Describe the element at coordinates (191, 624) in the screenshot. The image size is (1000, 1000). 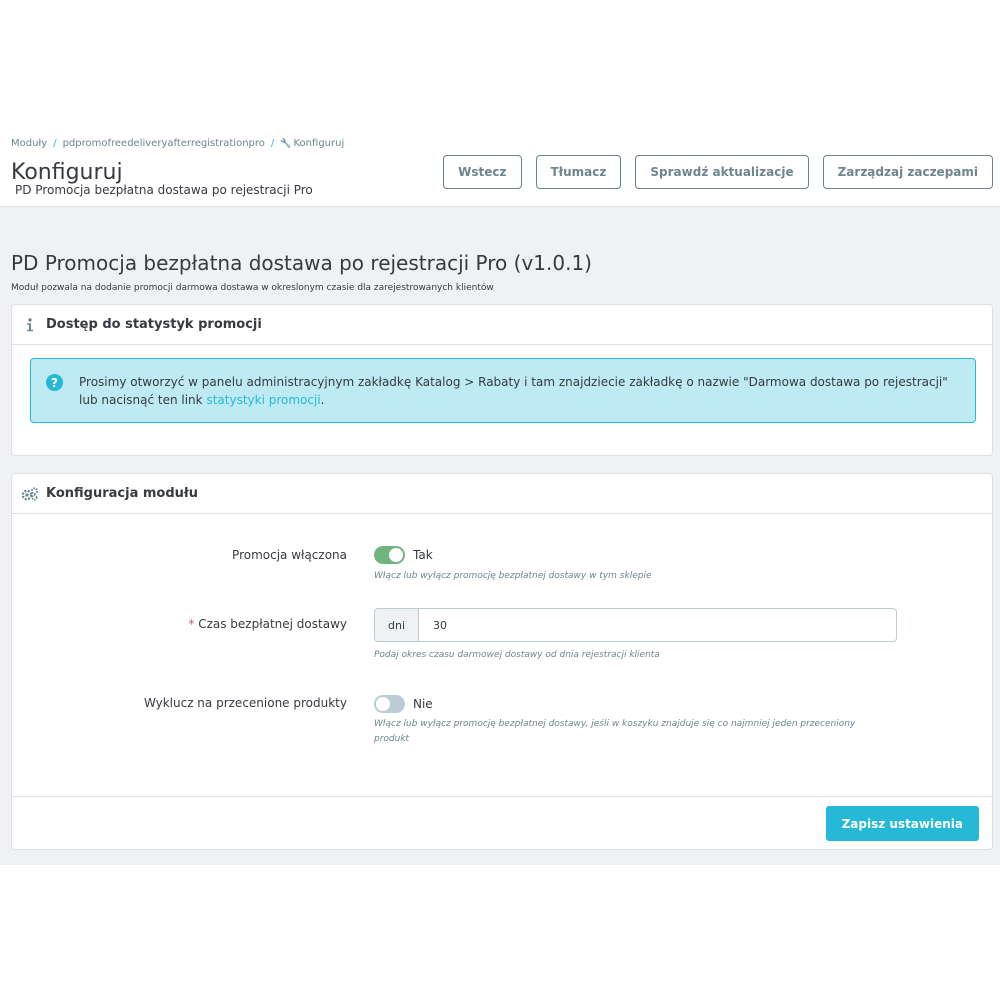
I see `required-mark: *` at that location.